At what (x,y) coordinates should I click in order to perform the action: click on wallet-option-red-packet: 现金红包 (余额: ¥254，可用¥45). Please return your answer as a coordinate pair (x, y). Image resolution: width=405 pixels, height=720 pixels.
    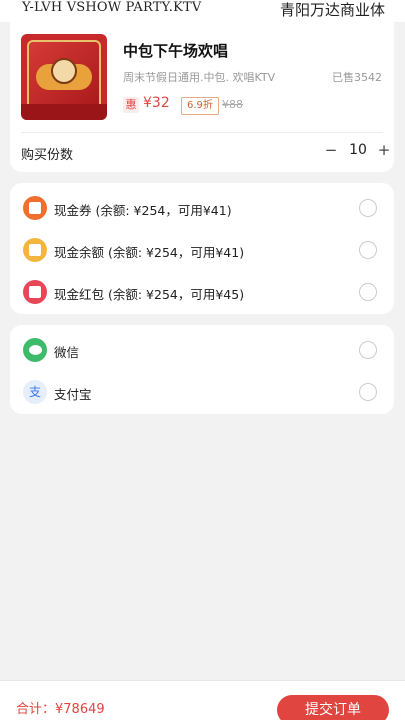
    Looking at the image, I should click on (202, 293).